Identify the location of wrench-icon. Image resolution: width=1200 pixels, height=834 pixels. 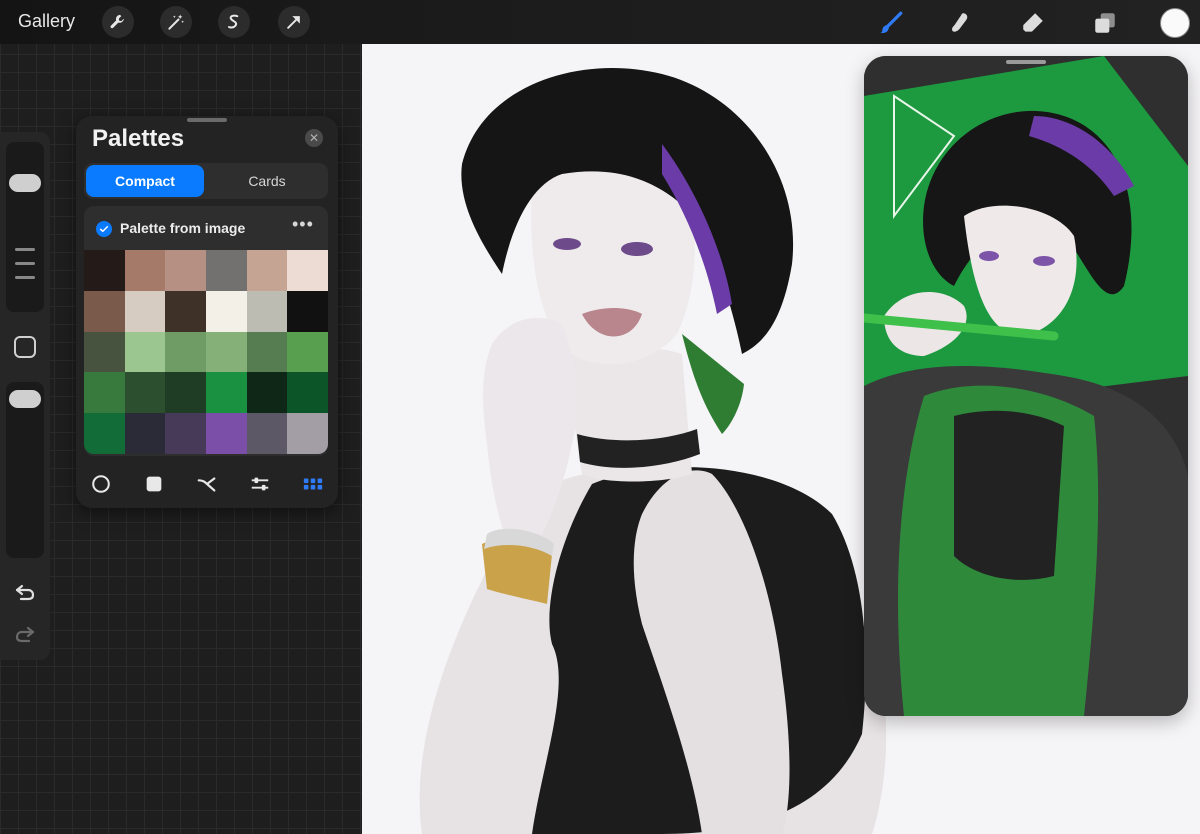
(118, 22).